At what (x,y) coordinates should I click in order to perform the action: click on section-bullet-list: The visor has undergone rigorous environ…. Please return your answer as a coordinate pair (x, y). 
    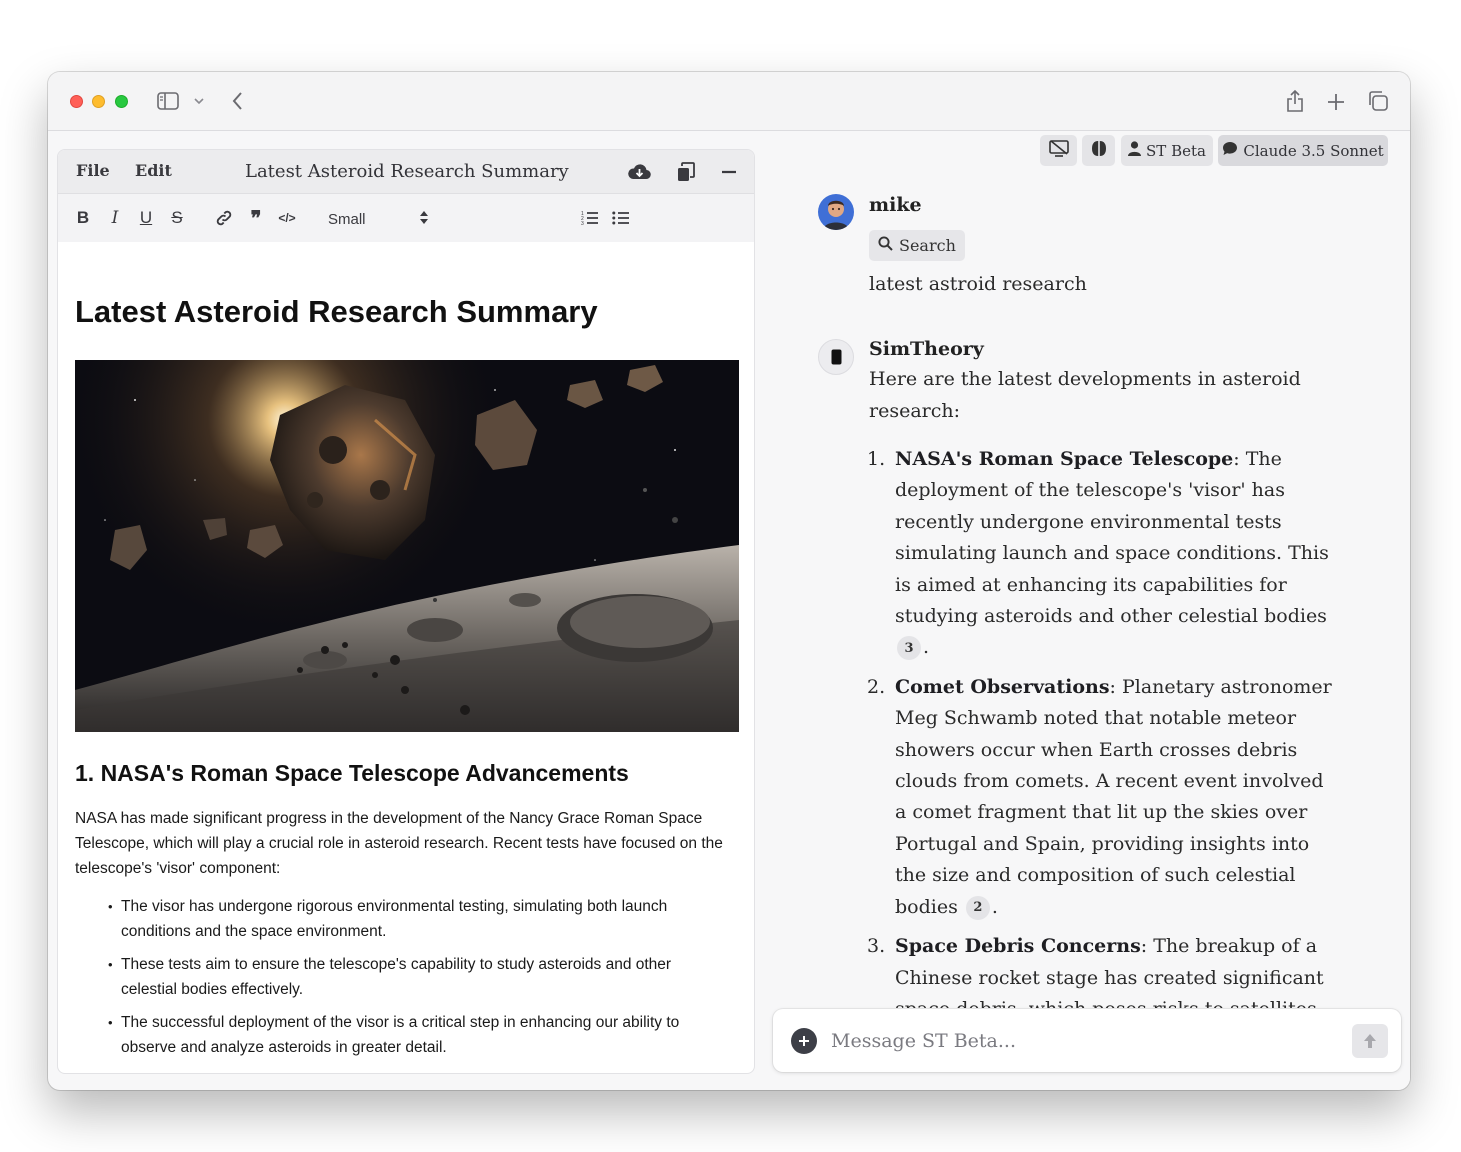
    Looking at the image, I should click on (415, 981).